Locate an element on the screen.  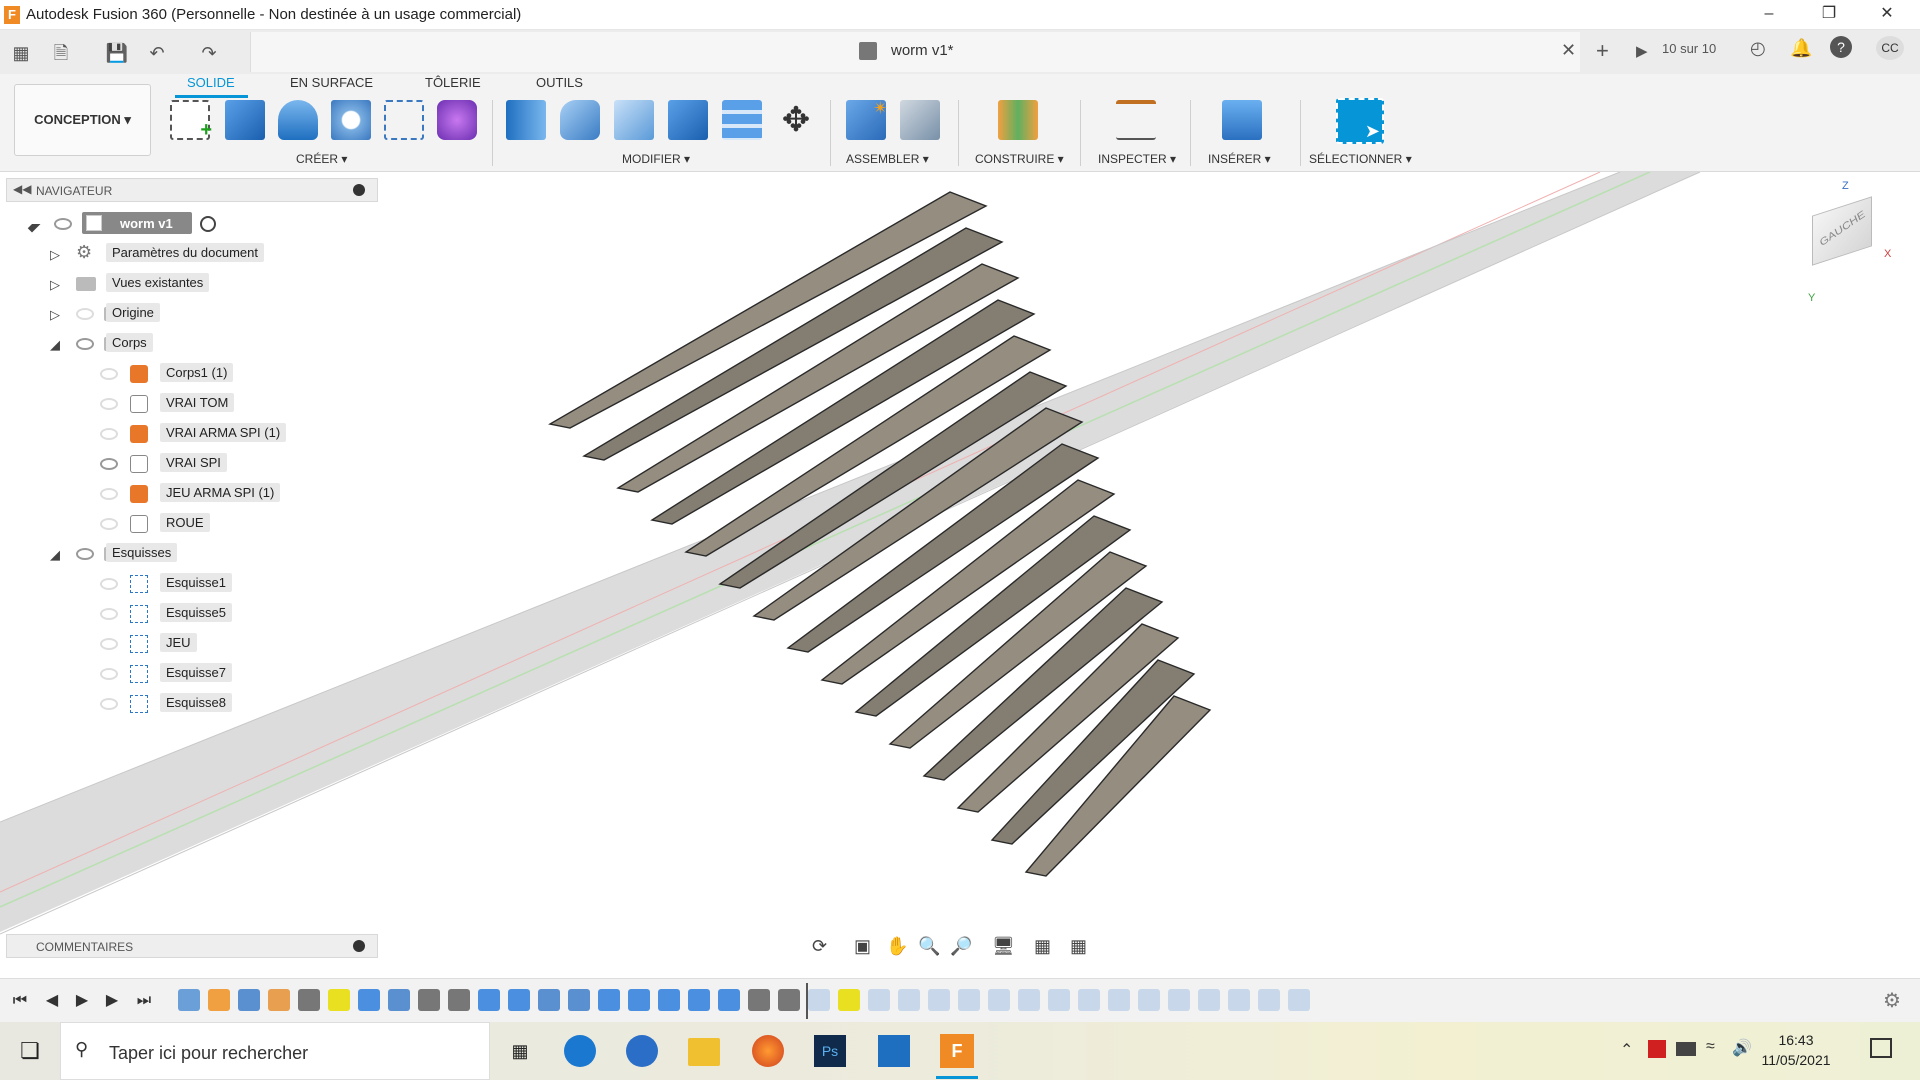
new-tab-icon: + is located at coordinates (1602, 51).